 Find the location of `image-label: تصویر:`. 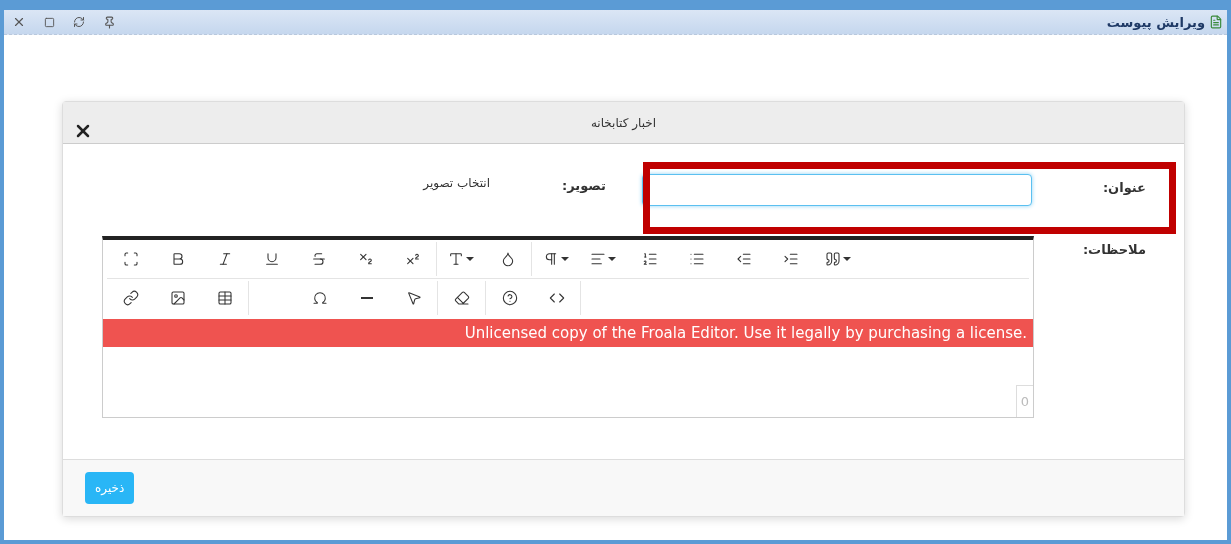

image-label: تصویر: is located at coordinates (584, 185).